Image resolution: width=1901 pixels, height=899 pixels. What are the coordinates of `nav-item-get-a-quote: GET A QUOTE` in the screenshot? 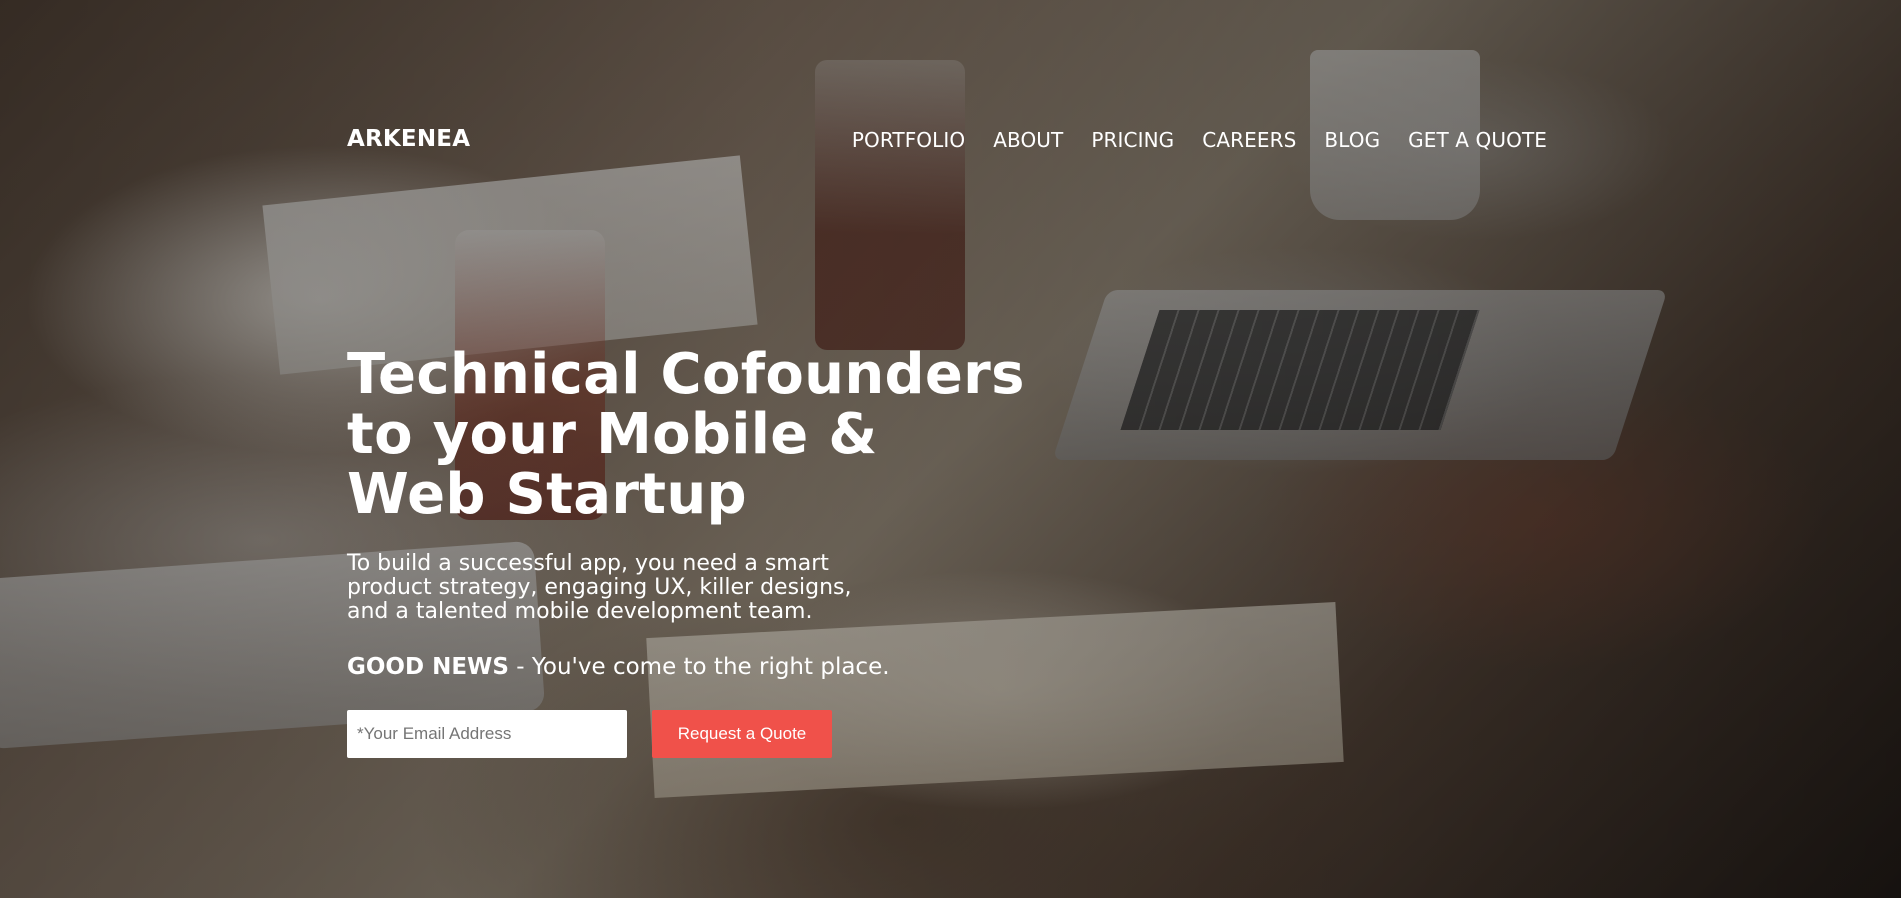 It's located at (1477, 140).